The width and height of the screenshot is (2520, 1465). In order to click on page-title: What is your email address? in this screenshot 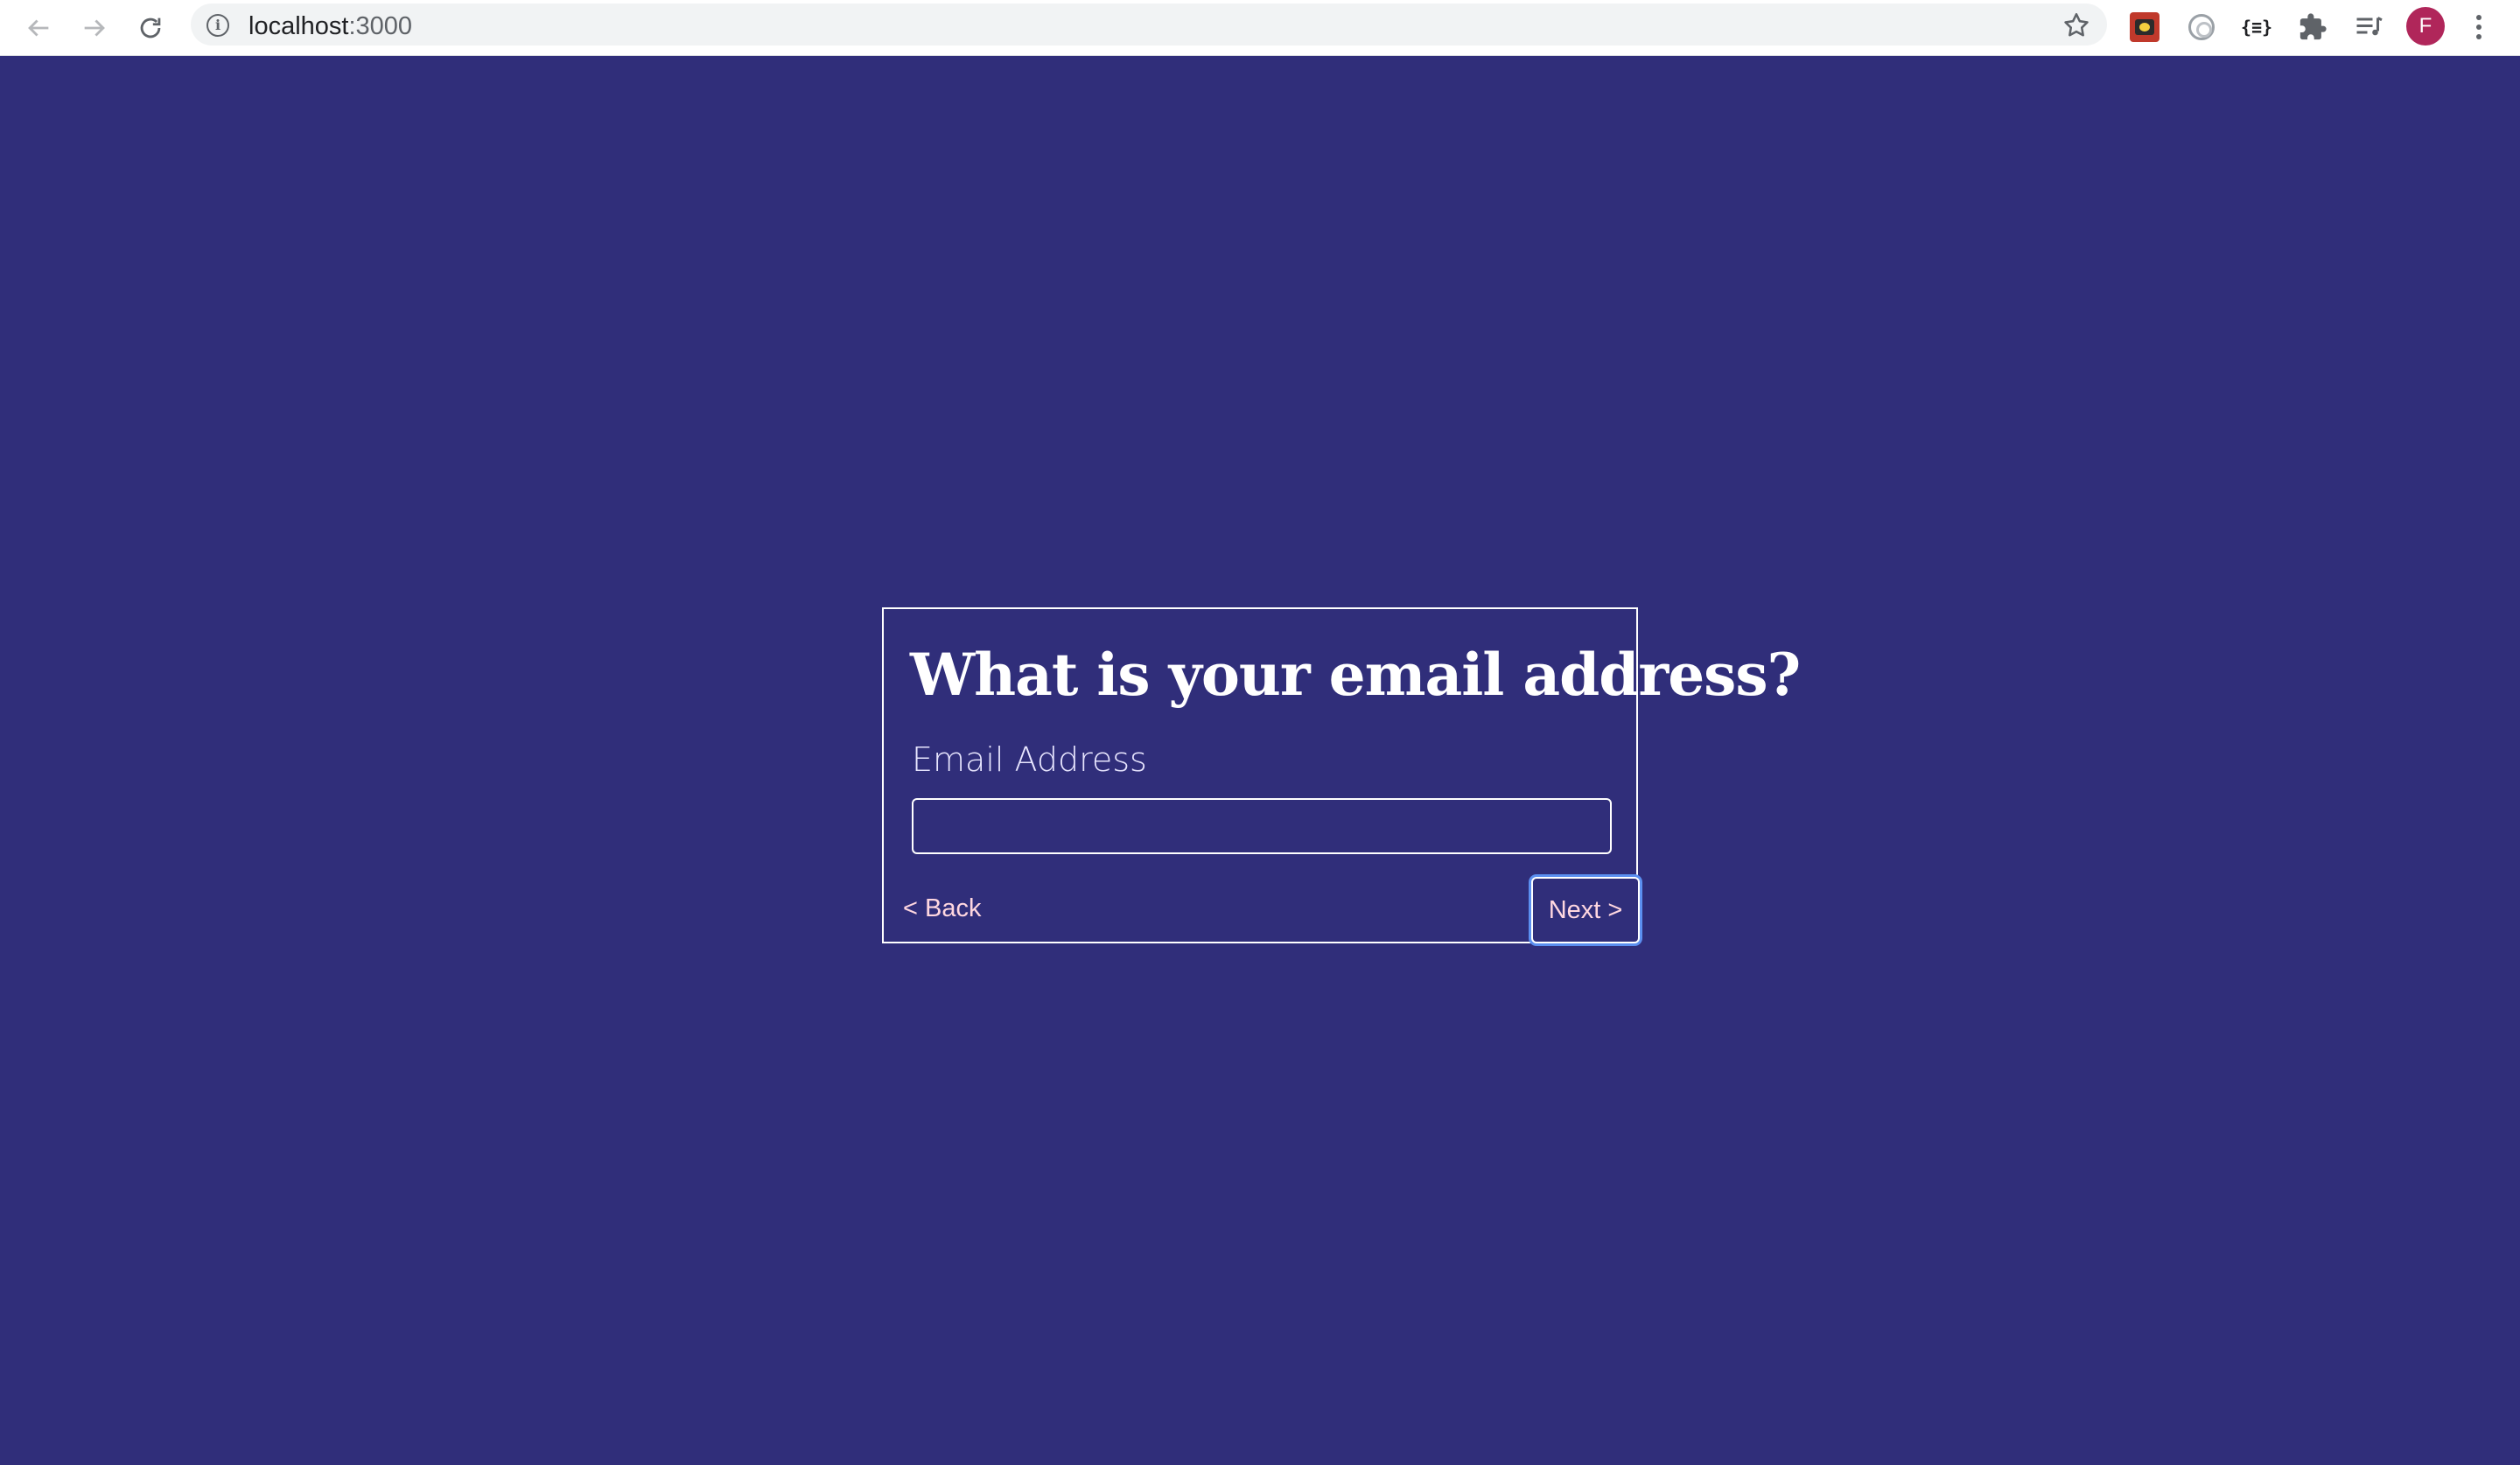, I will do `click(1355, 675)`.